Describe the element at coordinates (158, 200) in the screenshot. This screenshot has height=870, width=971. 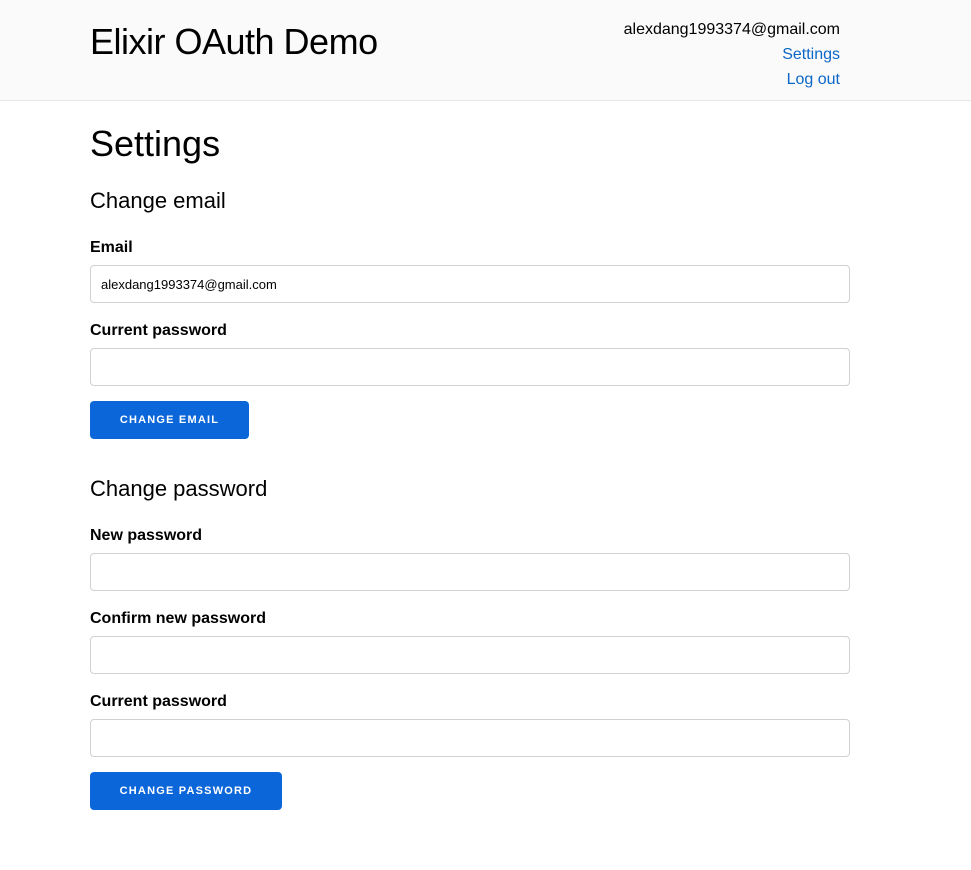
I see `change-email-heading: Change email` at that location.